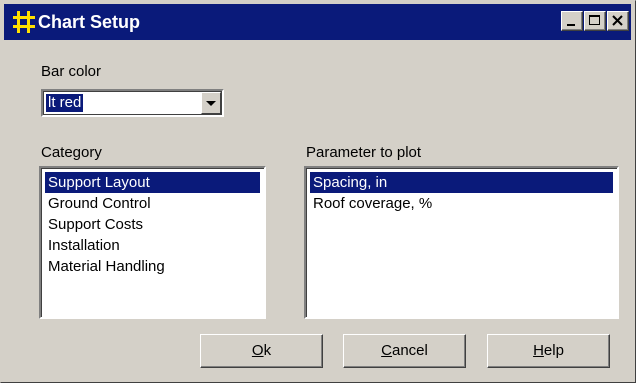 The image size is (636, 383). What do you see at coordinates (152, 266) in the screenshot?
I see `list-item: Material Handling` at bounding box center [152, 266].